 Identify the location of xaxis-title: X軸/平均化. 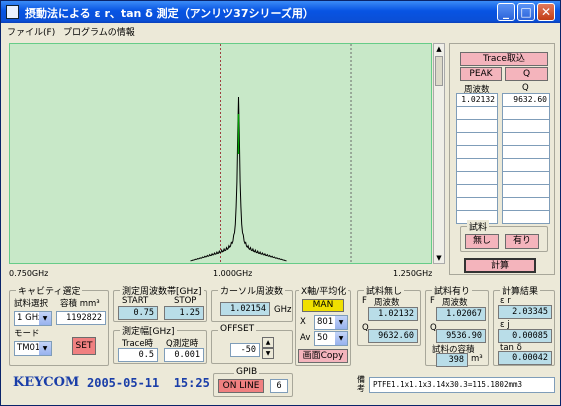
(324, 290).